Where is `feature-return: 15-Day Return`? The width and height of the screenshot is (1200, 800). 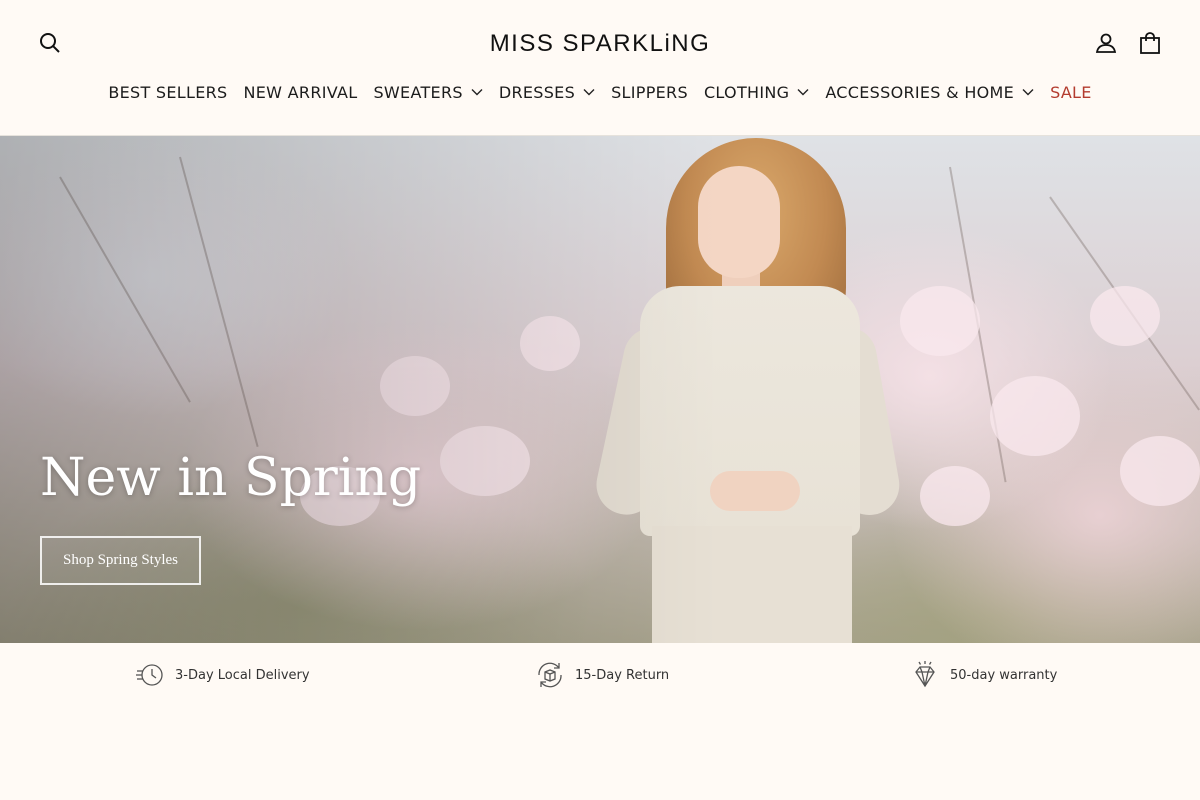
feature-return: 15-Day Return is located at coordinates (602, 675).